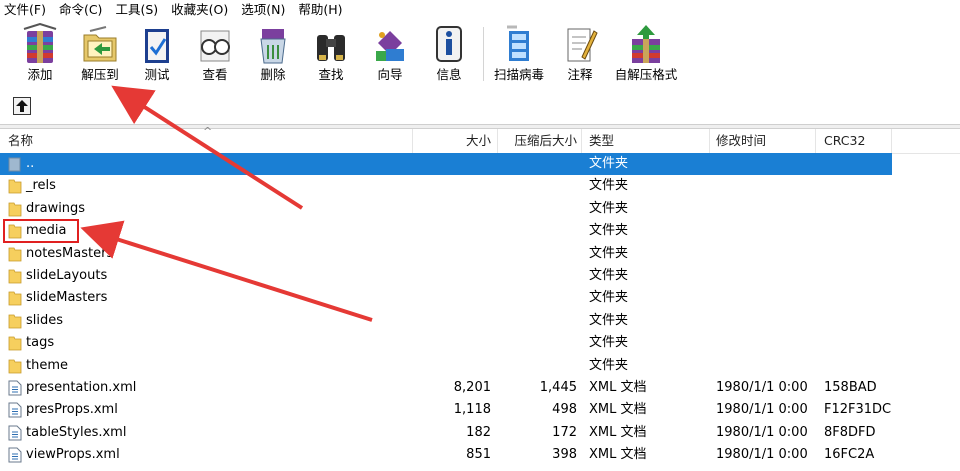  I want to click on file-row: drawings 文件夹, so click(446, 209).